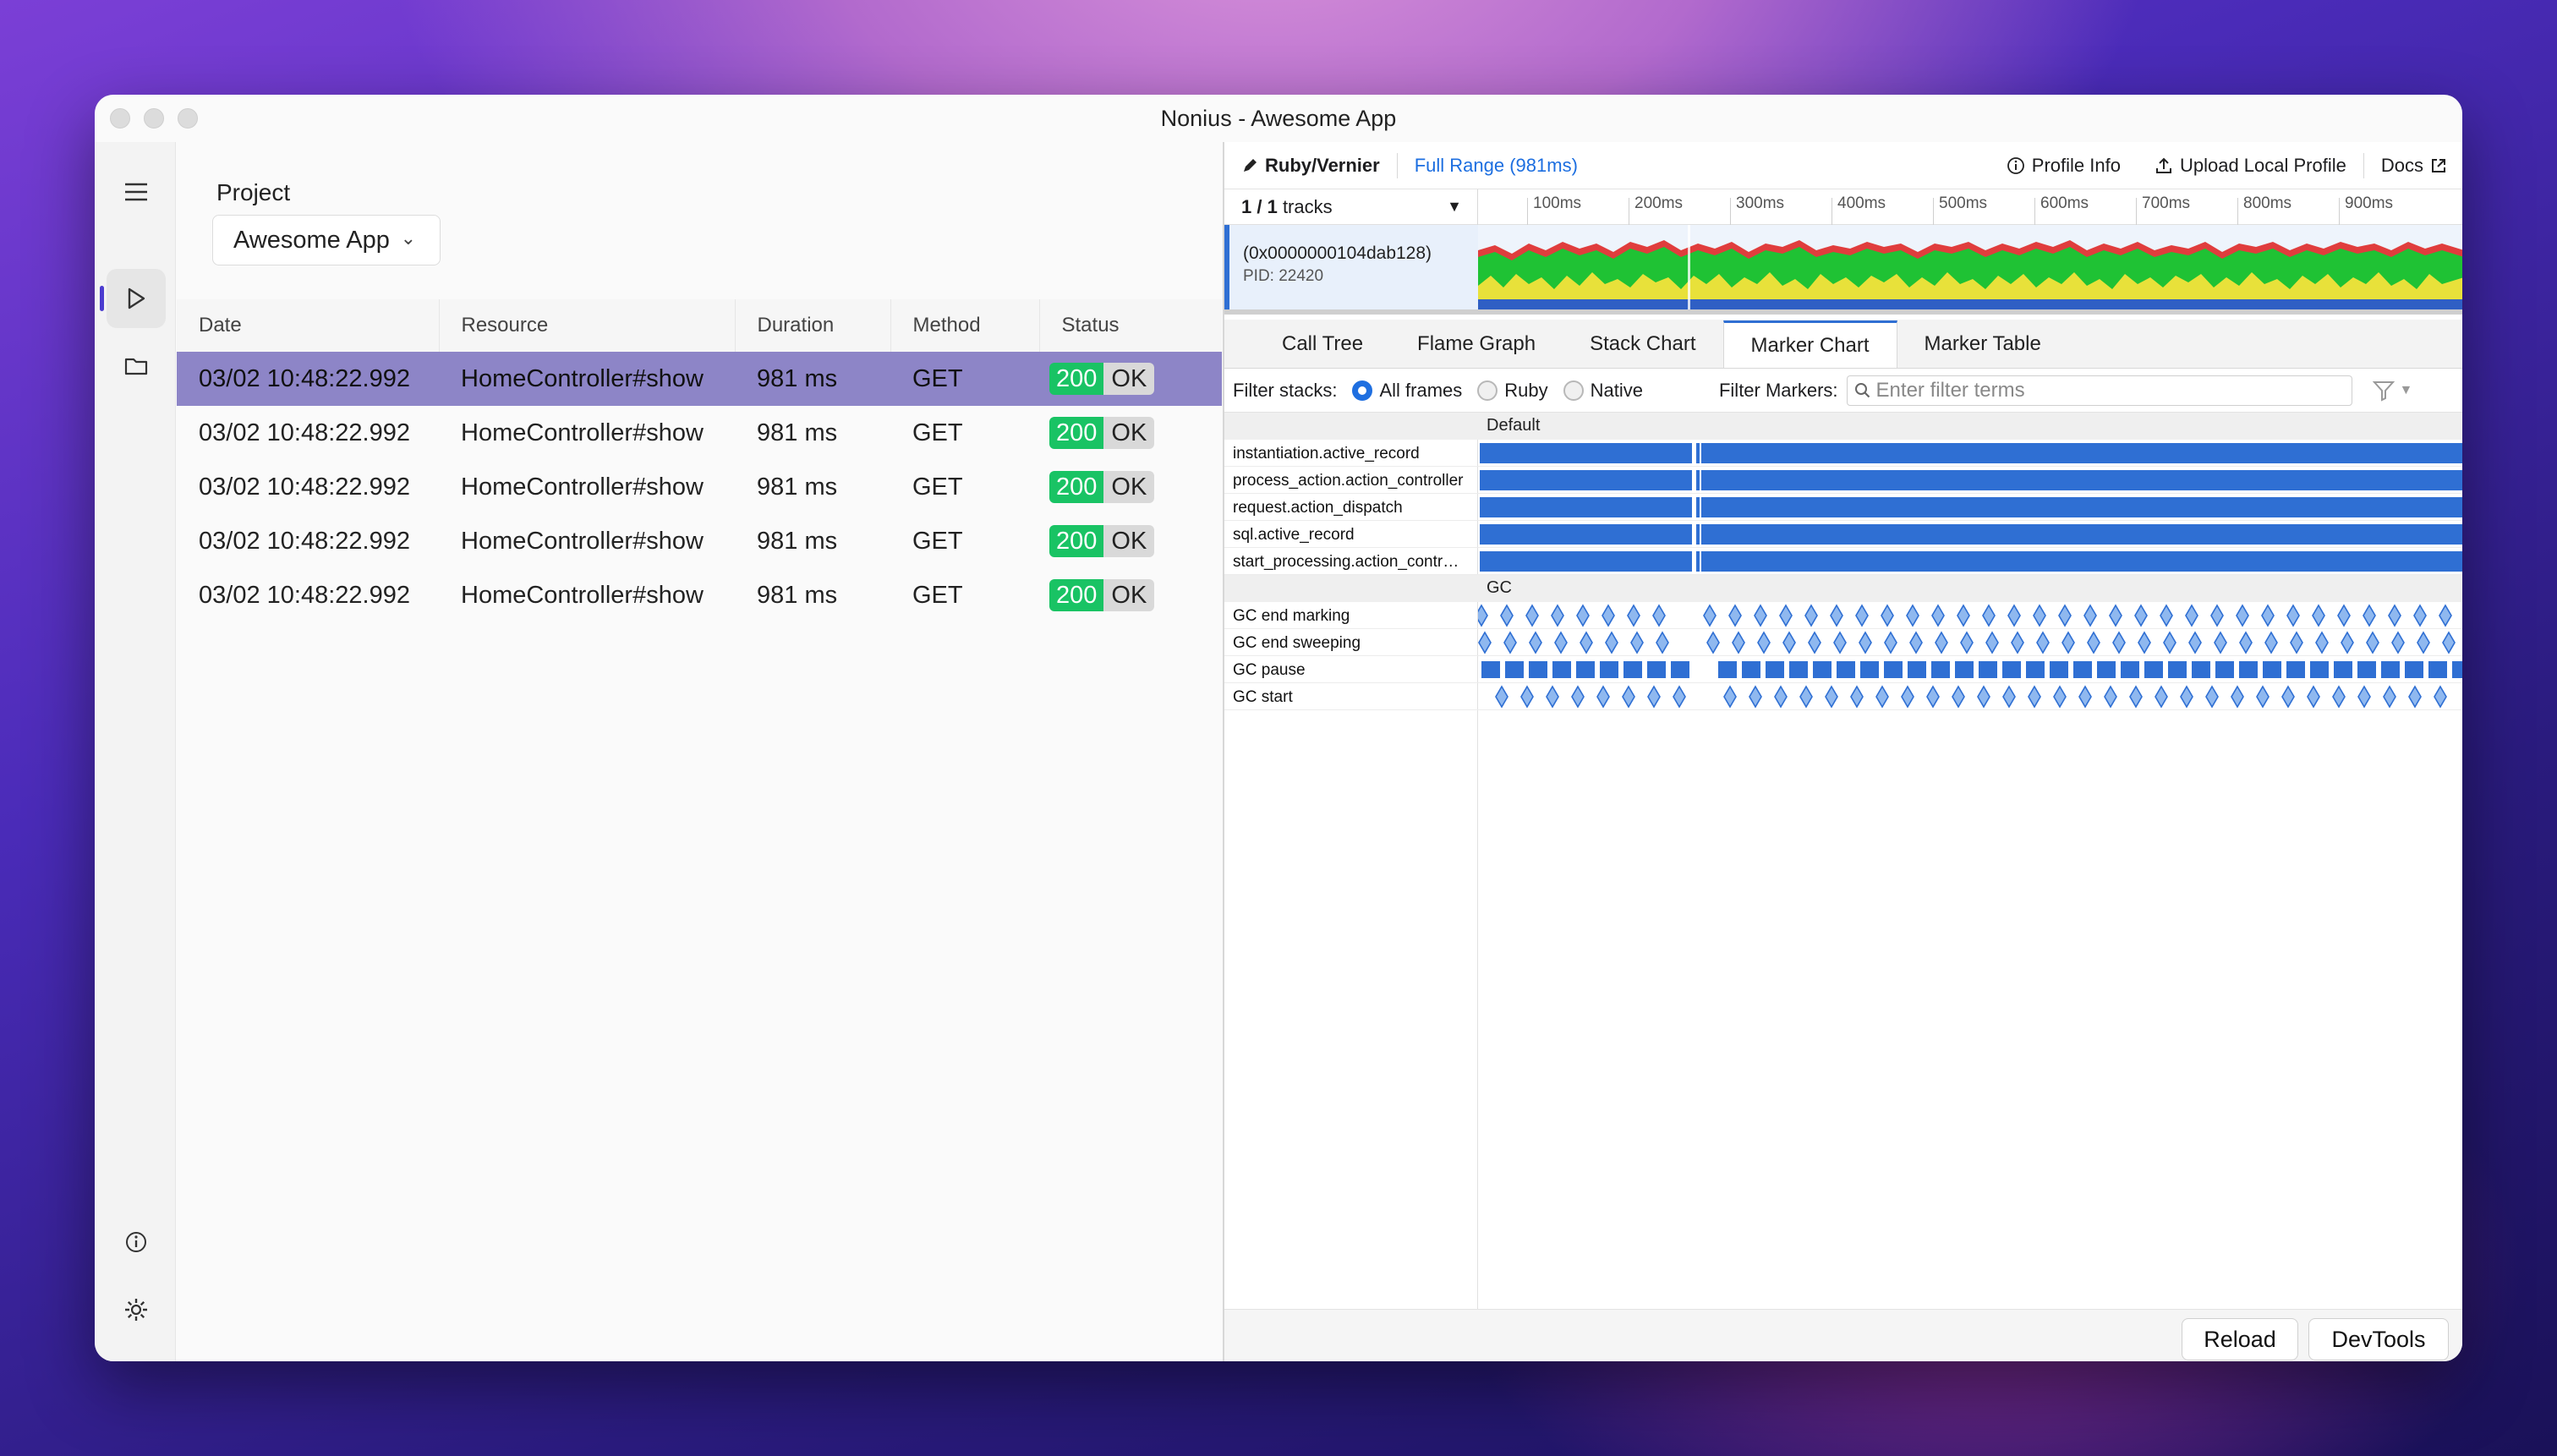 Image resolution: width=2557 pixels, height=1456 pixels. Describe the element at coordinates (587, 325) in the screenshot. I see `column-header-resource: Resource` at that location.